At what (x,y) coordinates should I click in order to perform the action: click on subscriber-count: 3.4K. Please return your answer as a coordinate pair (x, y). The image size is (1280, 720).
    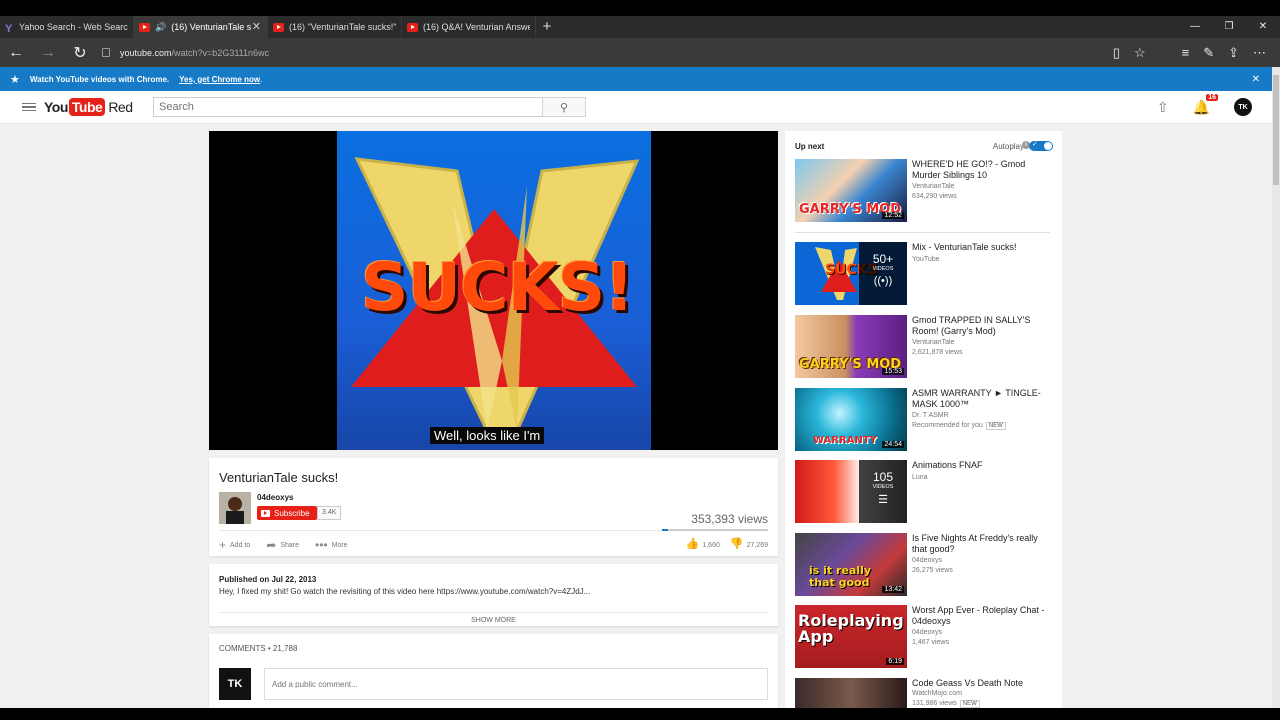
    Looking at the image, I should click on (329, 513).